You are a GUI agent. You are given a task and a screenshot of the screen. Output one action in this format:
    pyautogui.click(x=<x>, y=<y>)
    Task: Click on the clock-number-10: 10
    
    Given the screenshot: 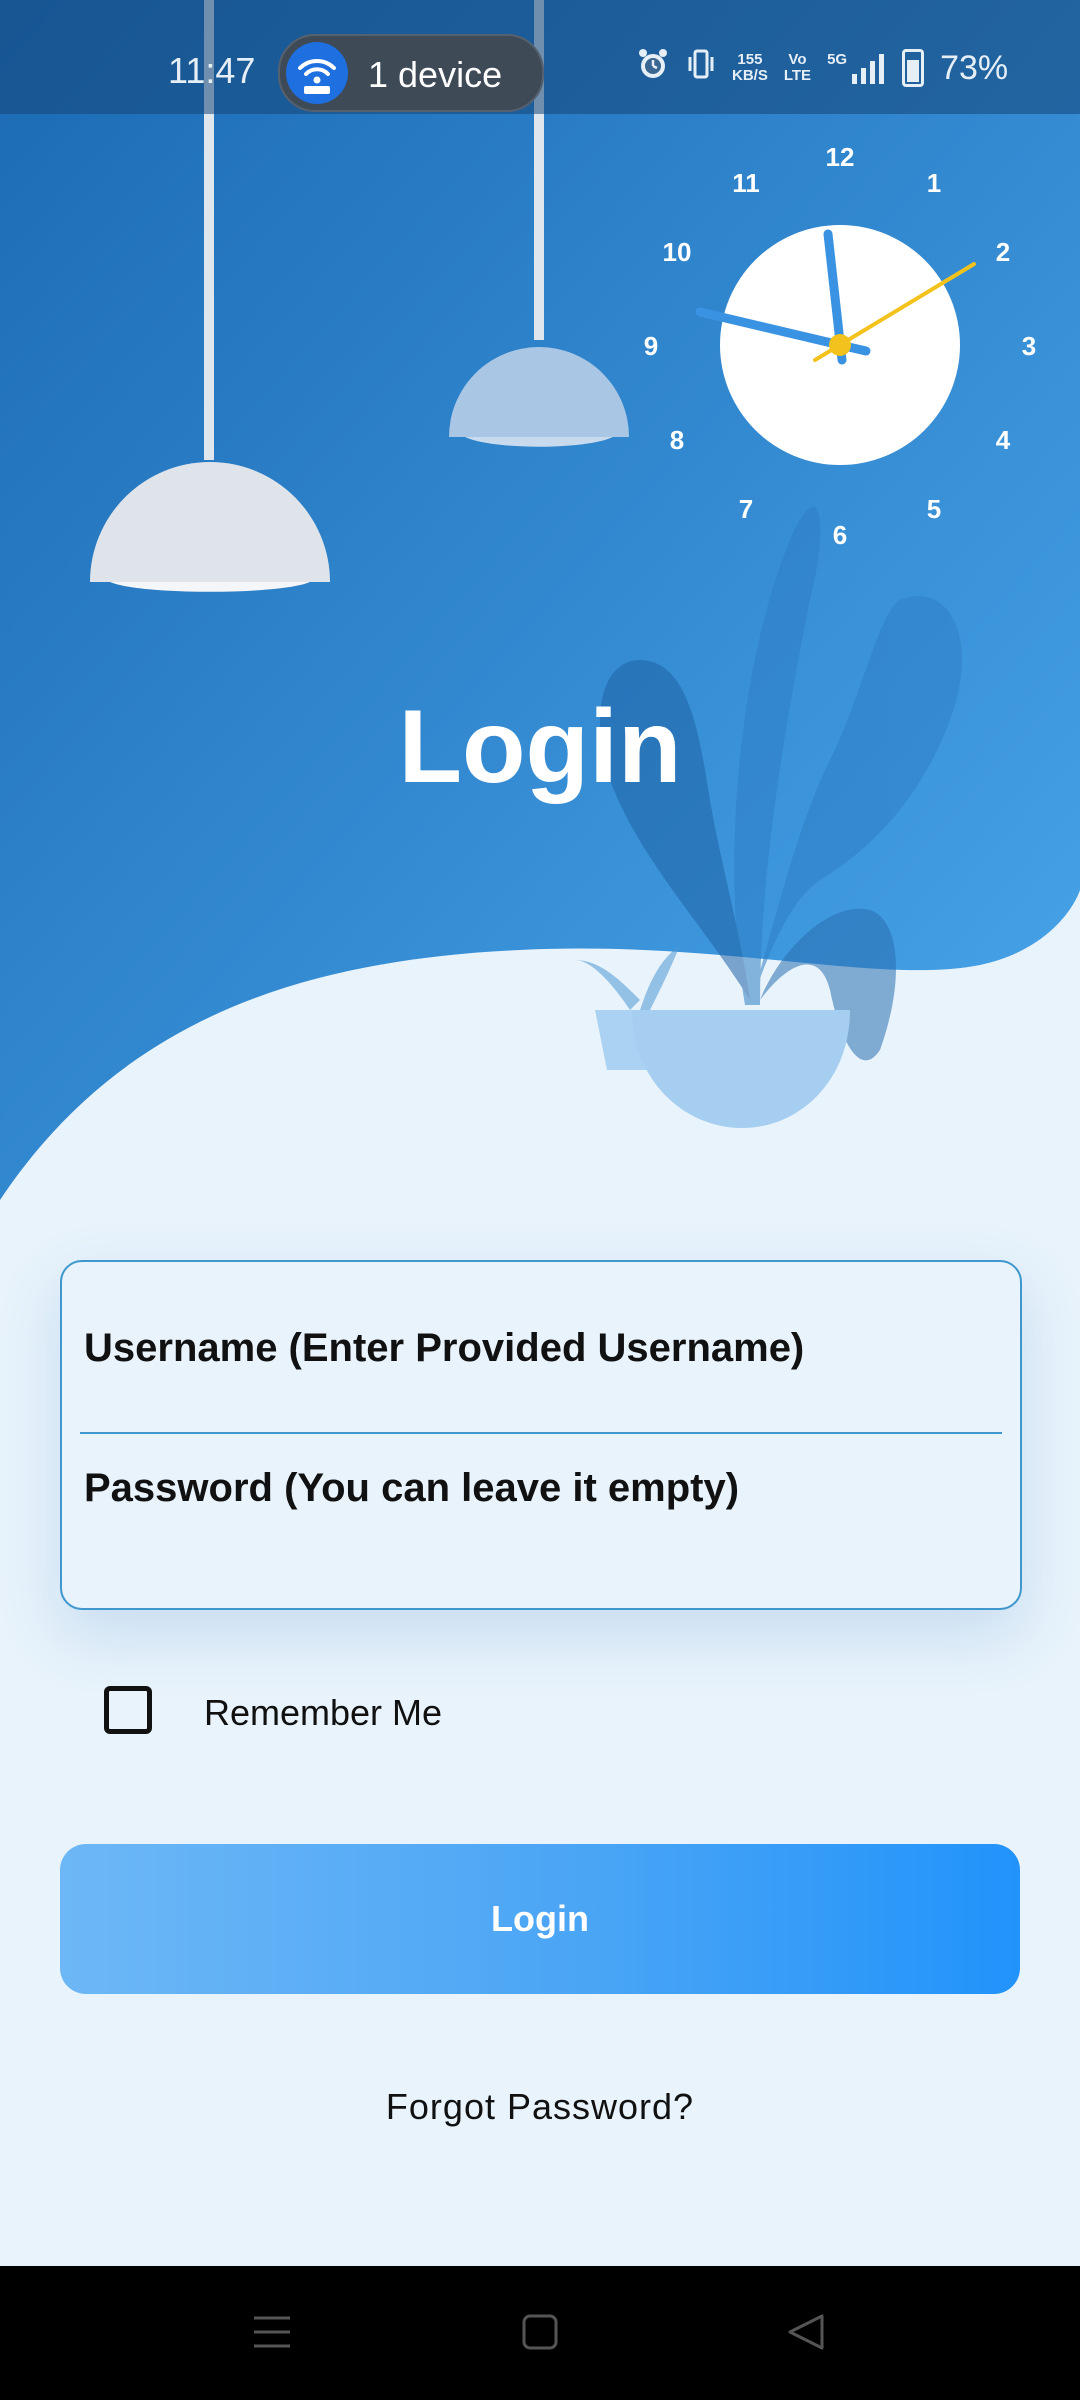 What is the action you would take?
    pyautogui.click(x=677, y=252)
    